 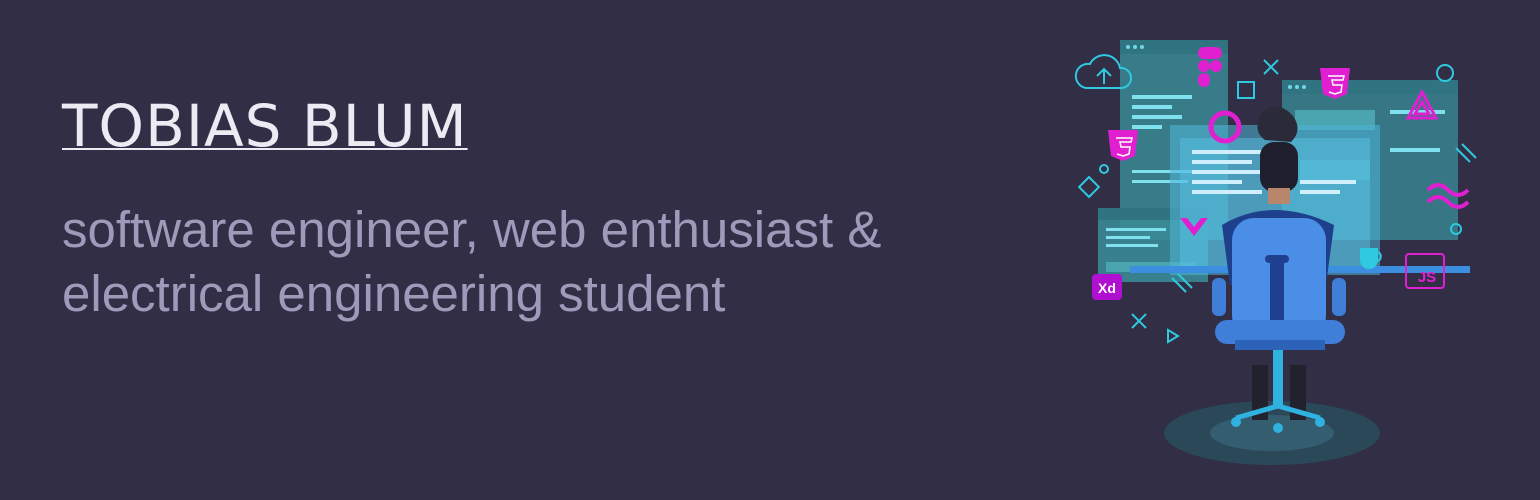 I want to click on hero-name: TOBIAS BLUM, so click(x=265, y=126).